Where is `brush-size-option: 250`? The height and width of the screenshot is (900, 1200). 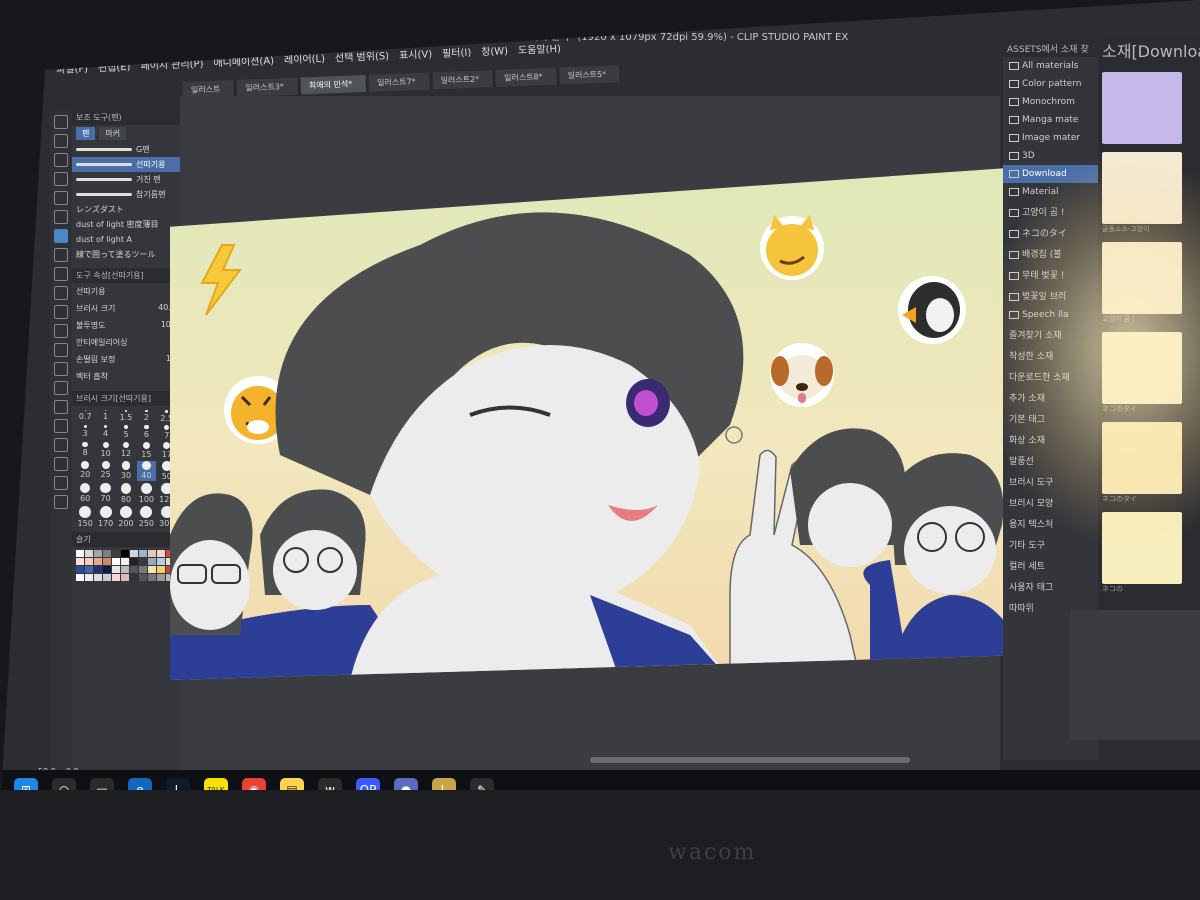
brush-size-option: 250 is located at coordinates (146, 517).